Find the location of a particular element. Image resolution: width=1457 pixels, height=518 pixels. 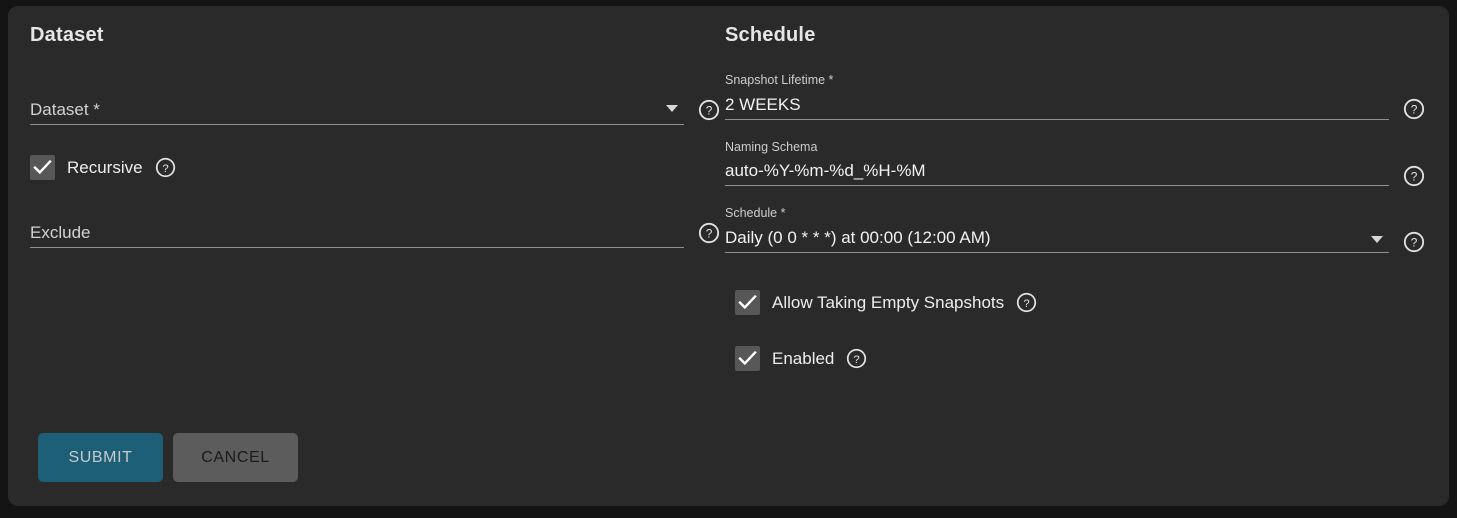

schedule-section-title: Schedule is located at coordinates (770, 35).